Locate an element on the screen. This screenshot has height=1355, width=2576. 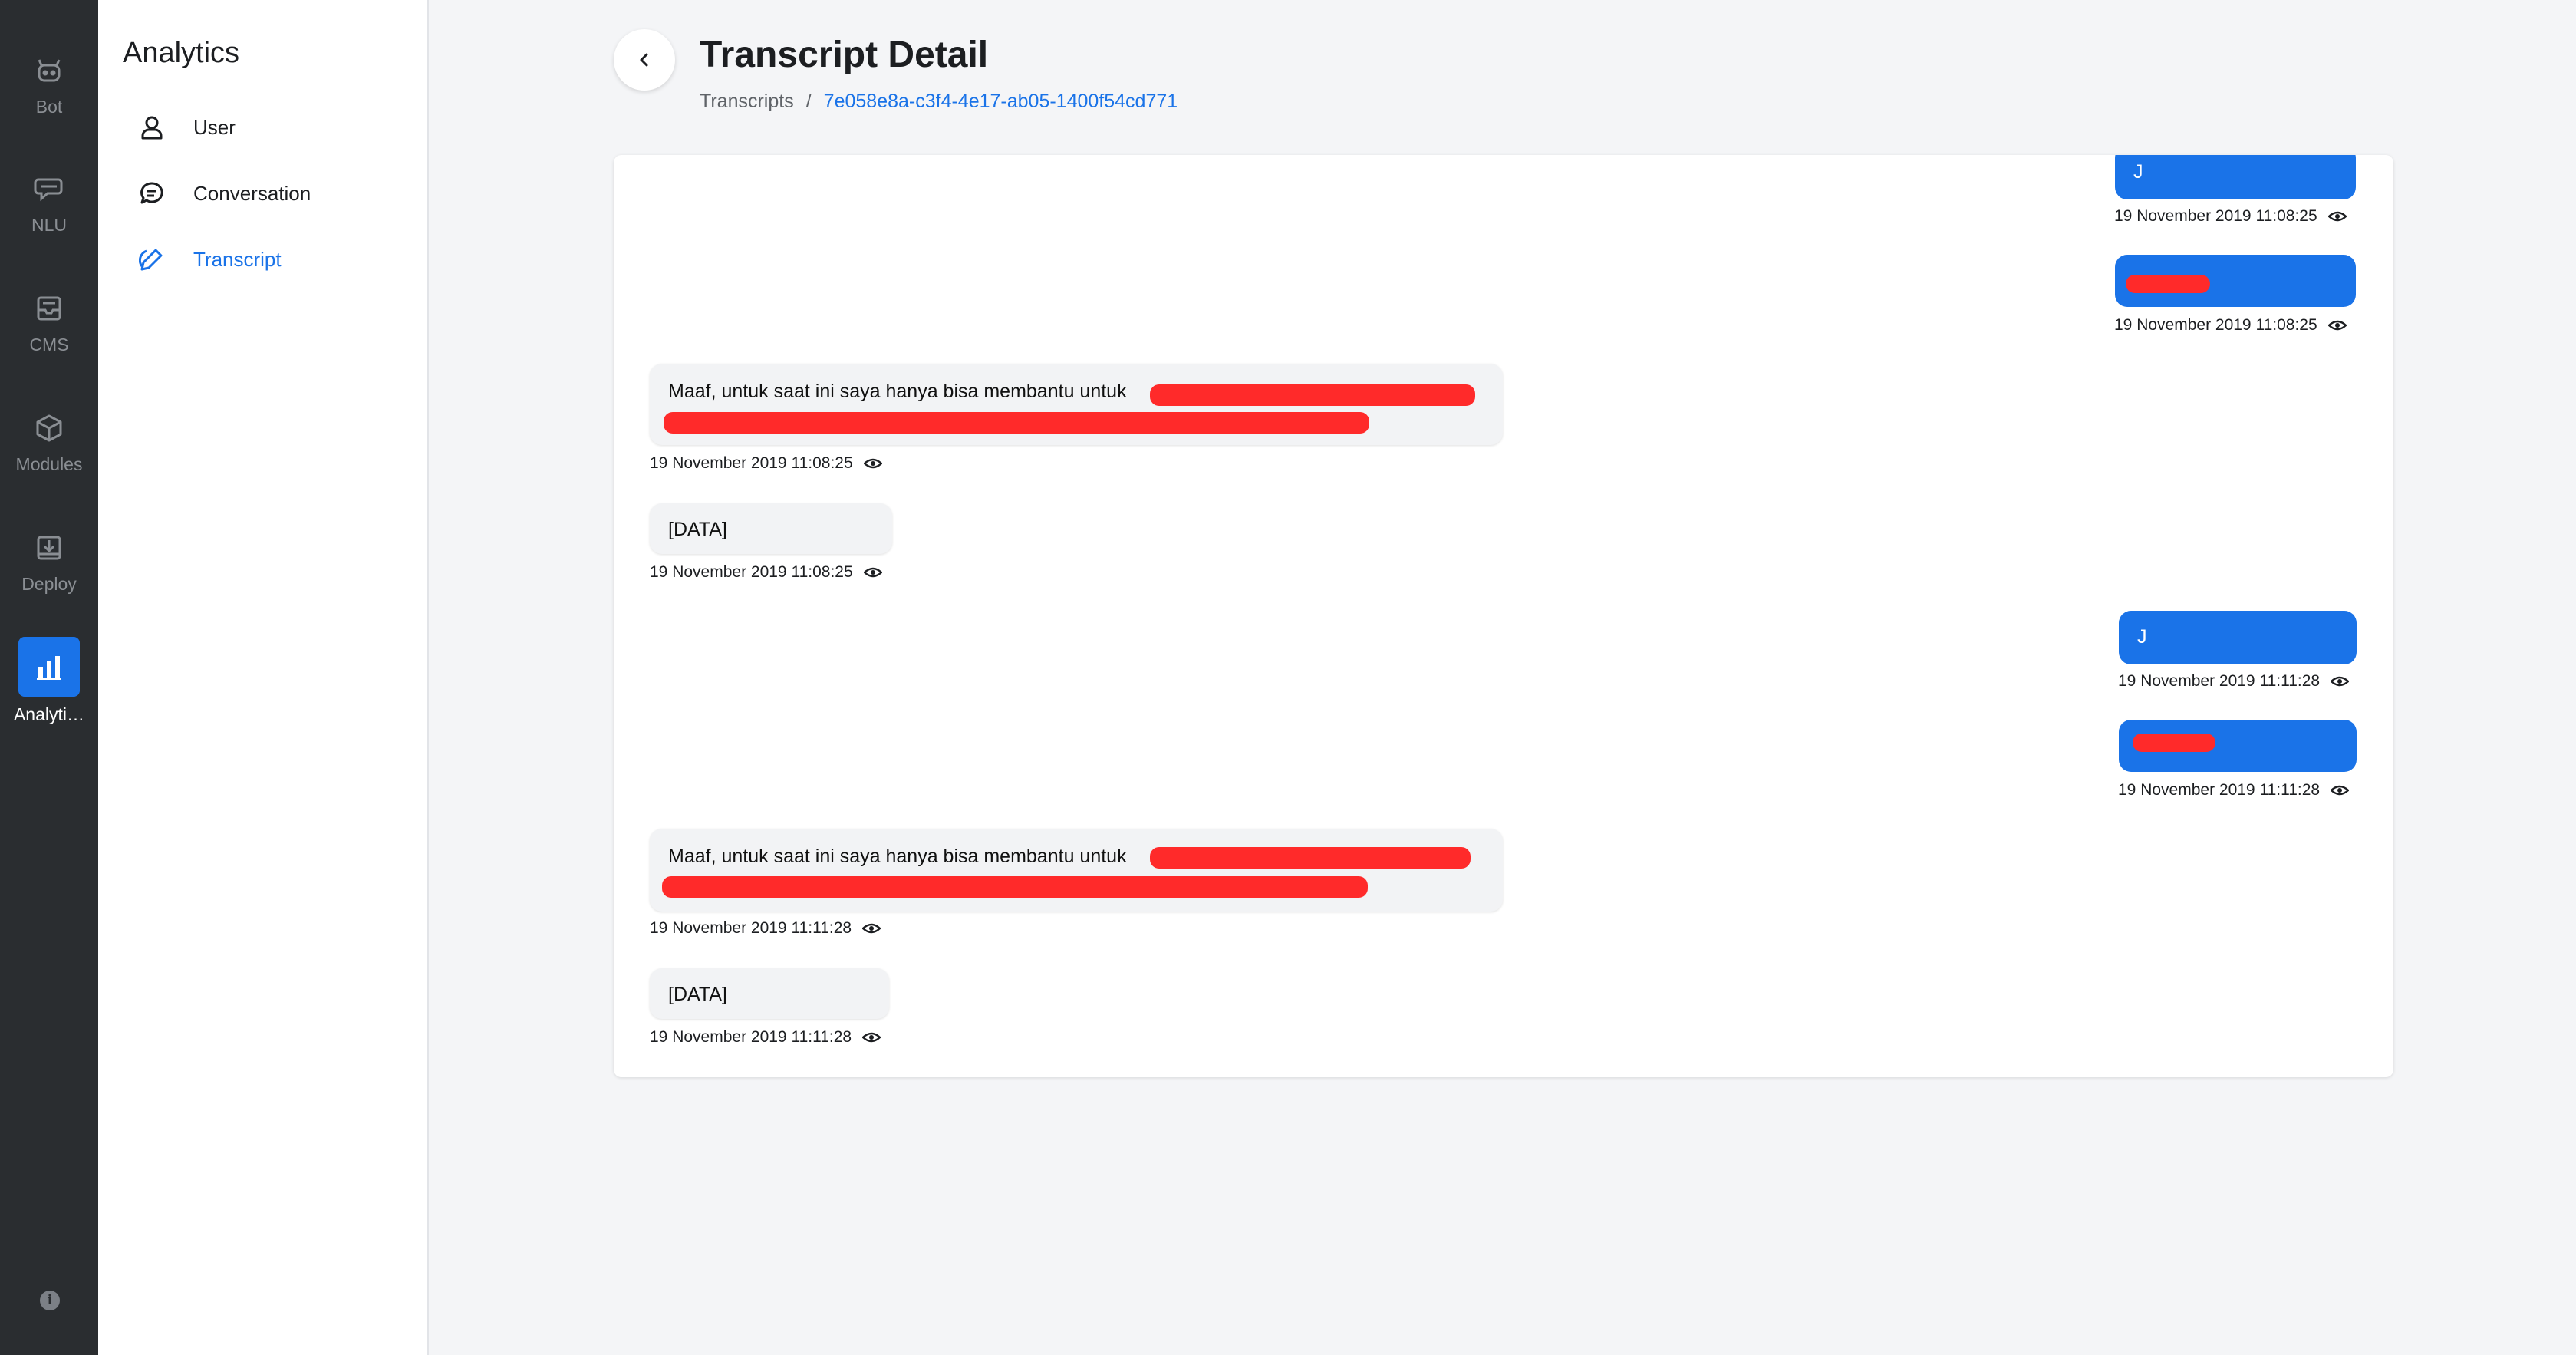
rail-label-cms: CMS is located at coordinates (49, 344).